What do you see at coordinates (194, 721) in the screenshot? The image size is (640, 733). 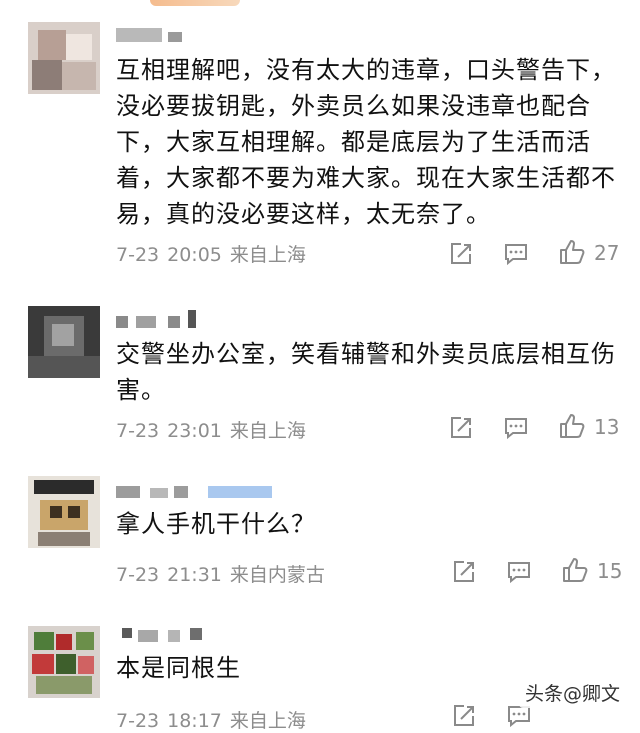 I see `comment-time: 18:17` at bounding box center [194, 721].